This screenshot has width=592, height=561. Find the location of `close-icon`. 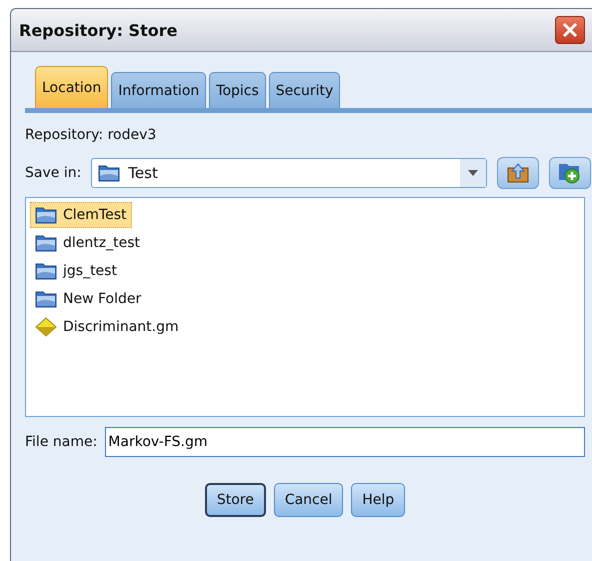

close-icon is located at coordinates (570, 30).